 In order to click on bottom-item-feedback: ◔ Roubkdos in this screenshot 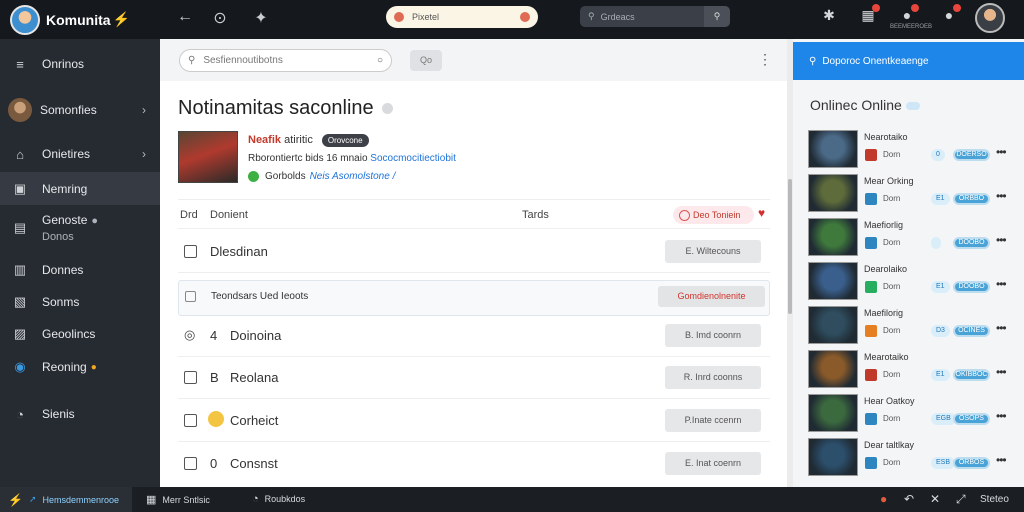, I will do `click(278, 499)`.